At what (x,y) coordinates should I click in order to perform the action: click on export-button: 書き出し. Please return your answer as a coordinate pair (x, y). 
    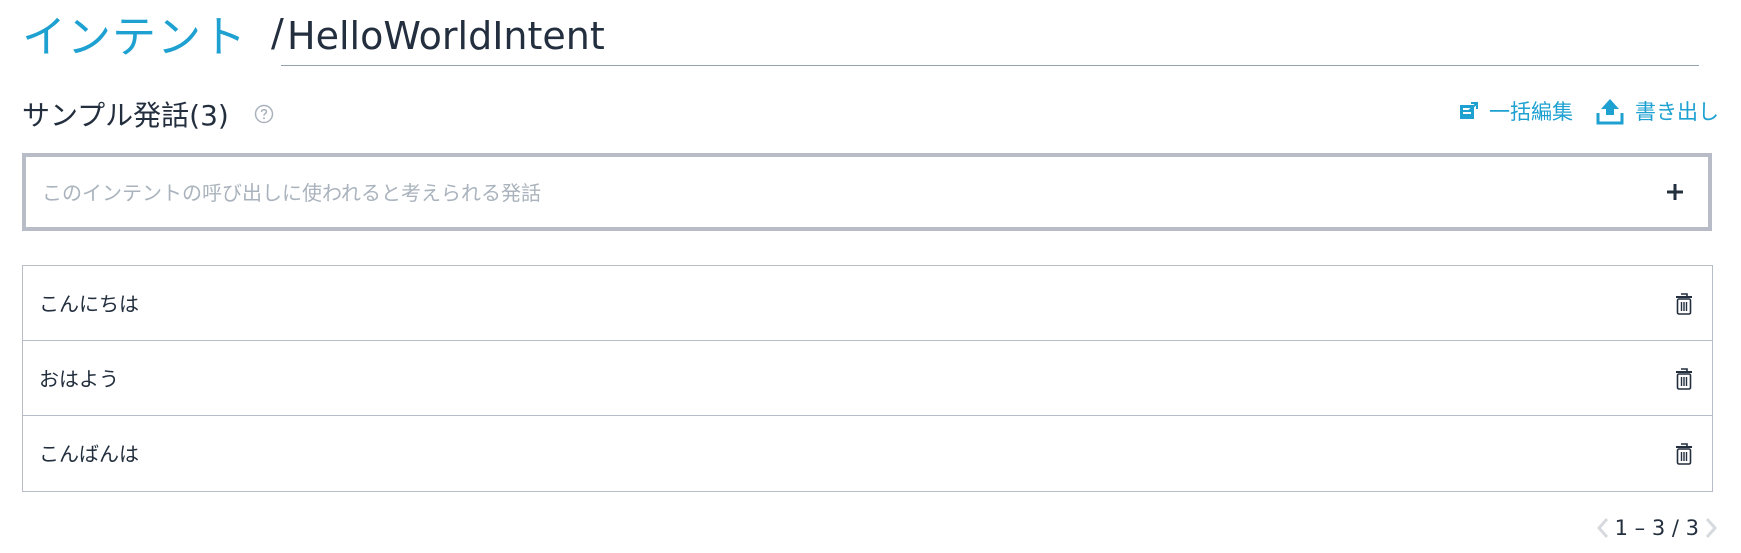
    Looking at the image, I should click on (1657, 111).